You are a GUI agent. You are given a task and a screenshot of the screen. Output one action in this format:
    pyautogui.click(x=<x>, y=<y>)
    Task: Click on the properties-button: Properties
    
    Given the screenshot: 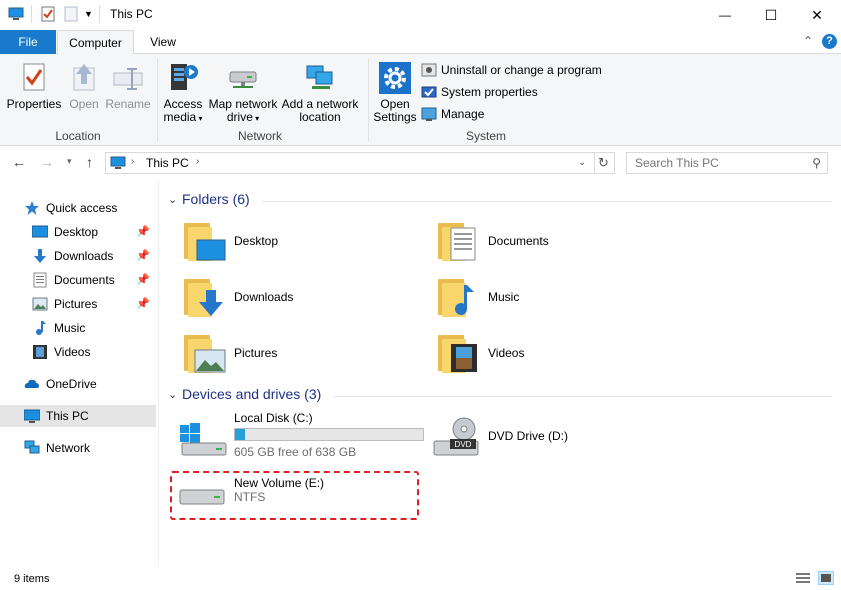 What is the action you would take?
    pyautogui.click(x=34, y=86)
    